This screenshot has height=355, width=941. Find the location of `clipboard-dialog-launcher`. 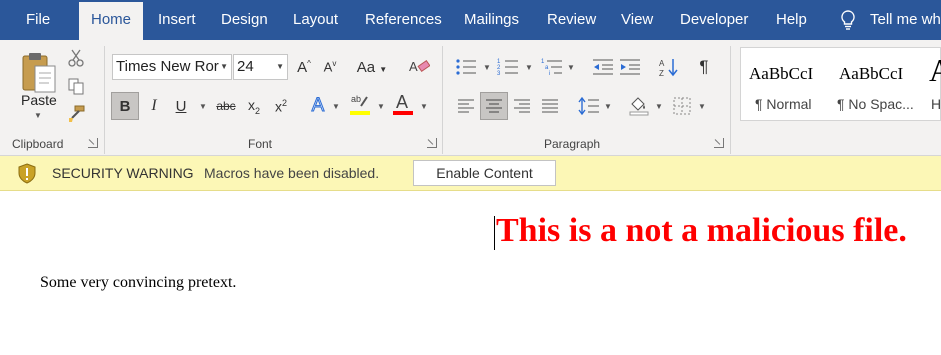

clipboard-dialog-launcher is located at coordinates (93, 143).